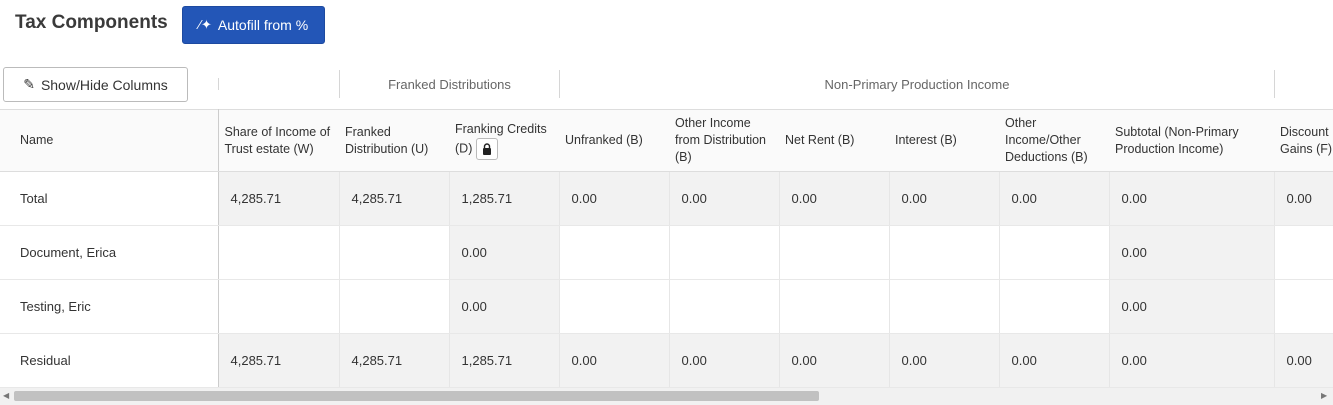  Describe the element at coordinates (1054, 140) in the screenshot. I see `column-header: Other Income/Other Deductions (B)` at that location.